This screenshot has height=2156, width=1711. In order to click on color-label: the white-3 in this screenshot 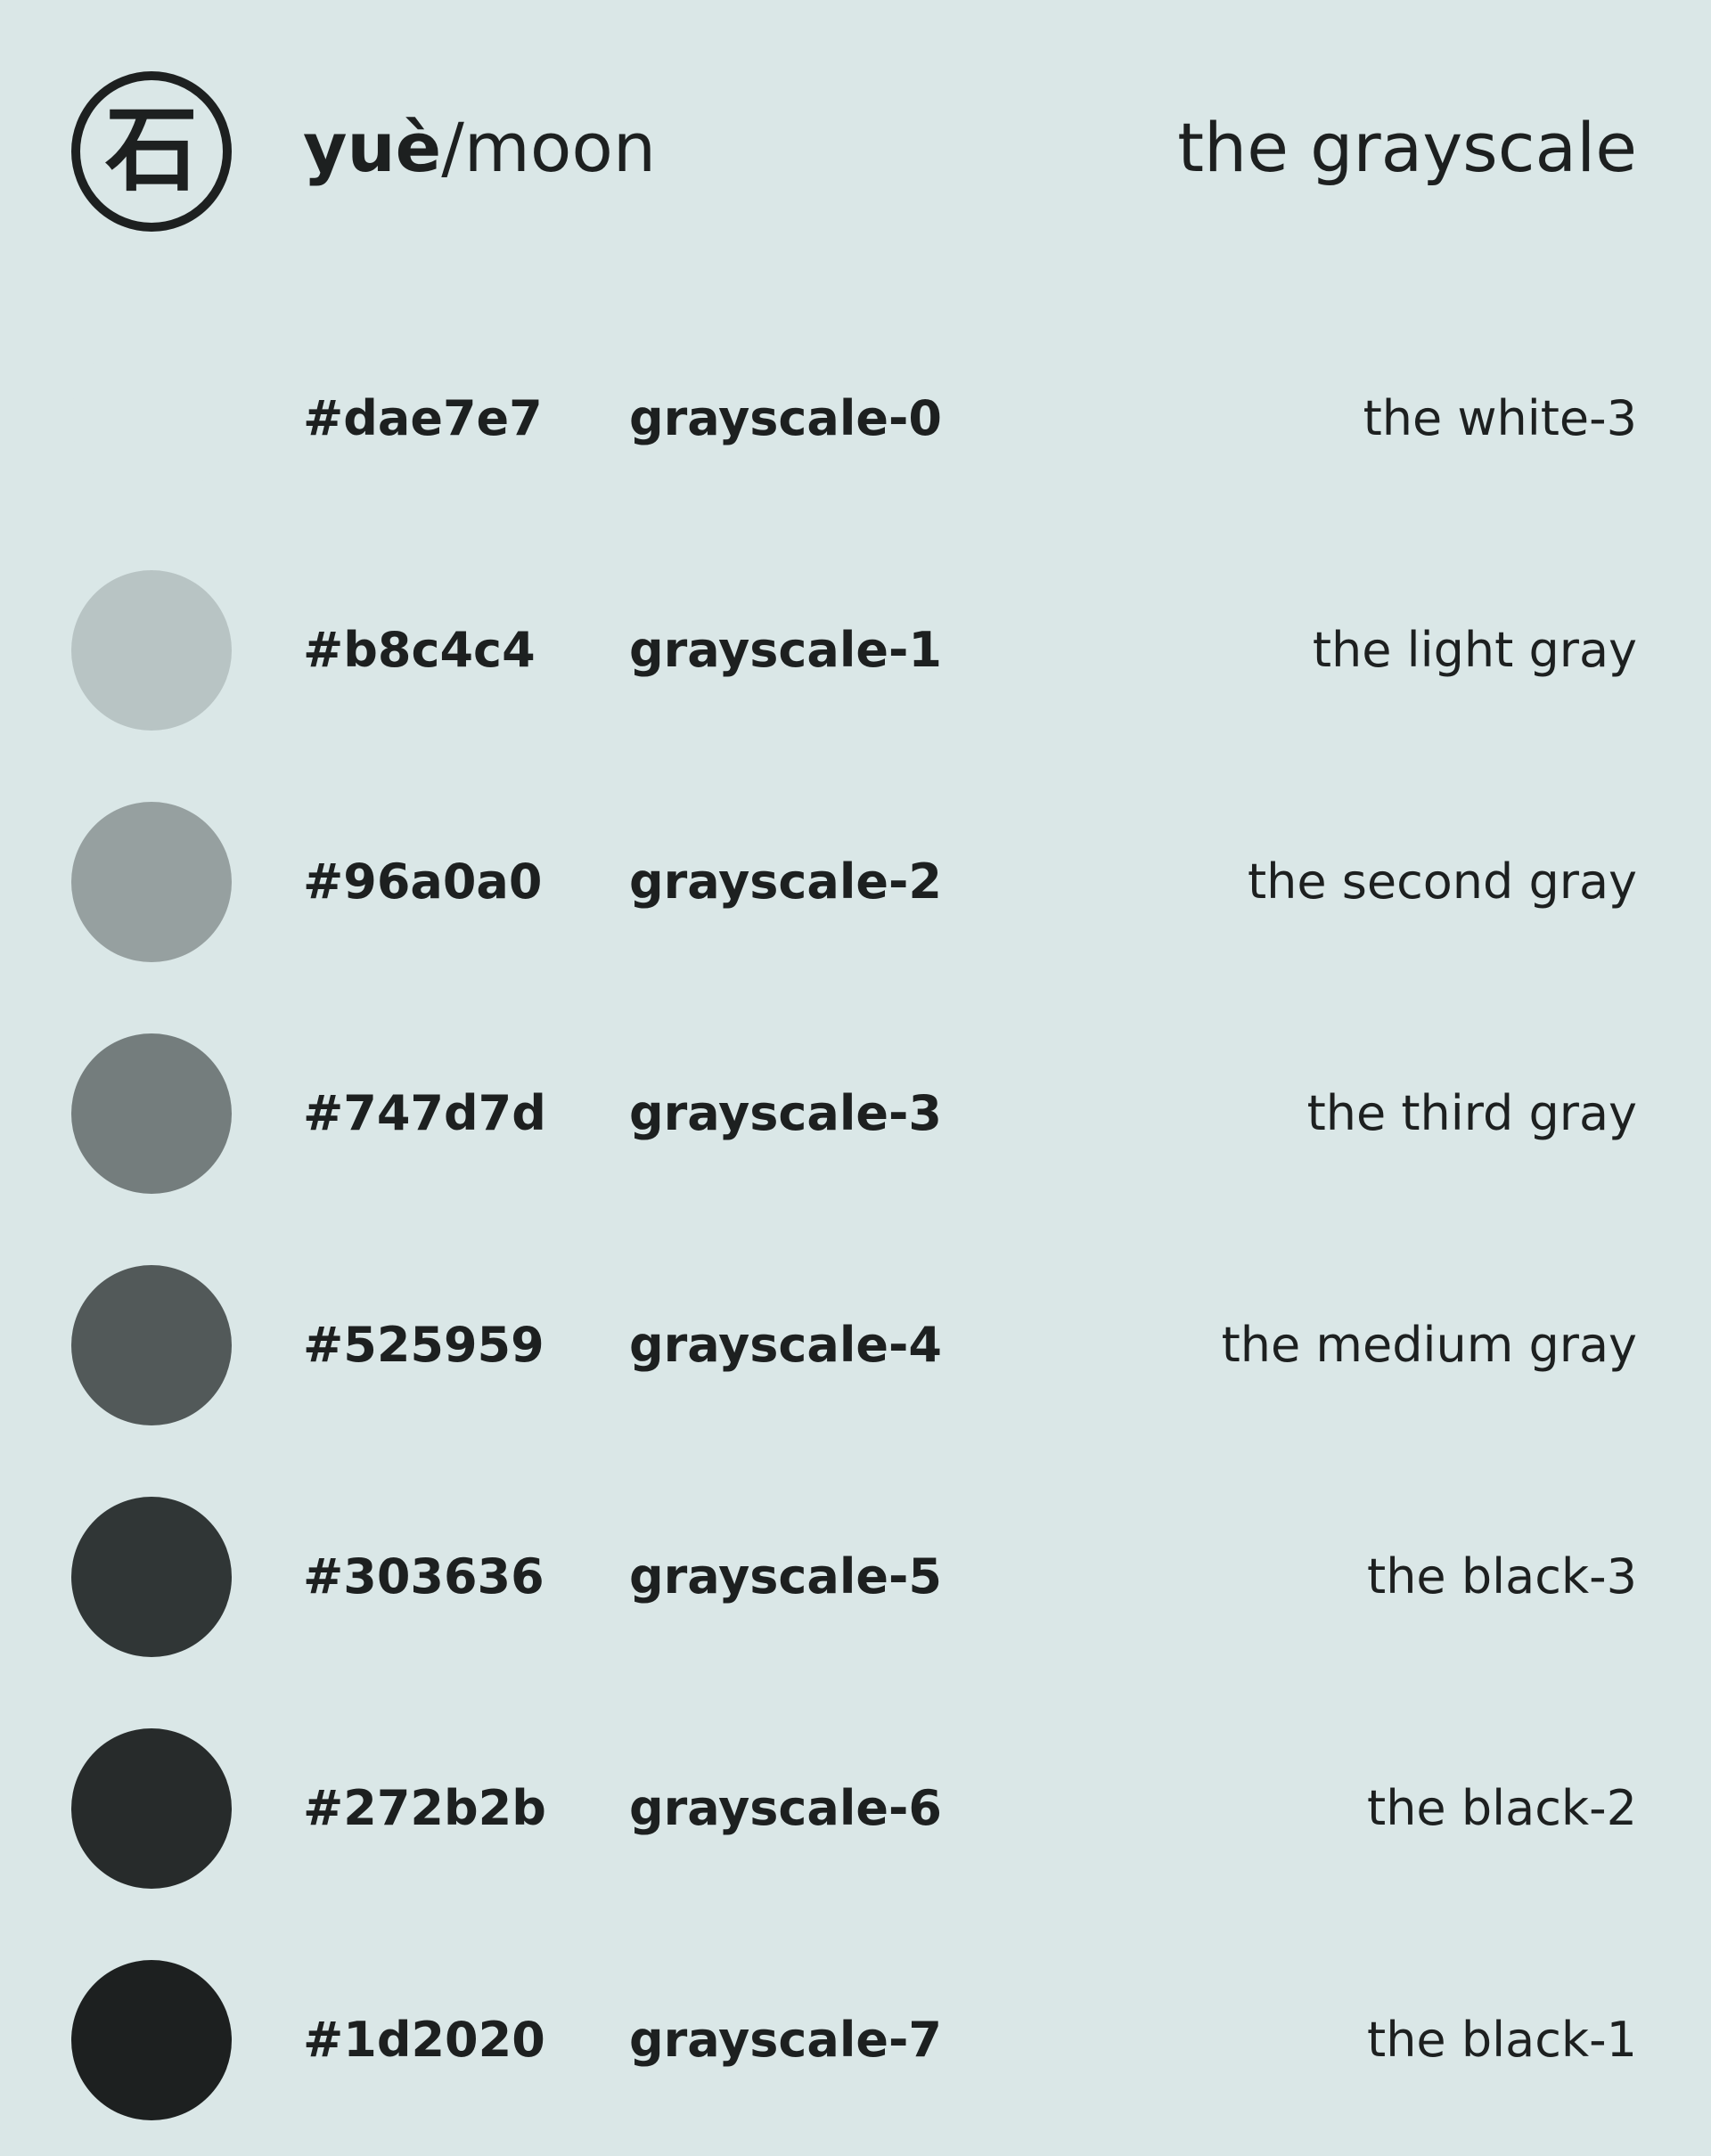, I will do `click(1500, 418)`.